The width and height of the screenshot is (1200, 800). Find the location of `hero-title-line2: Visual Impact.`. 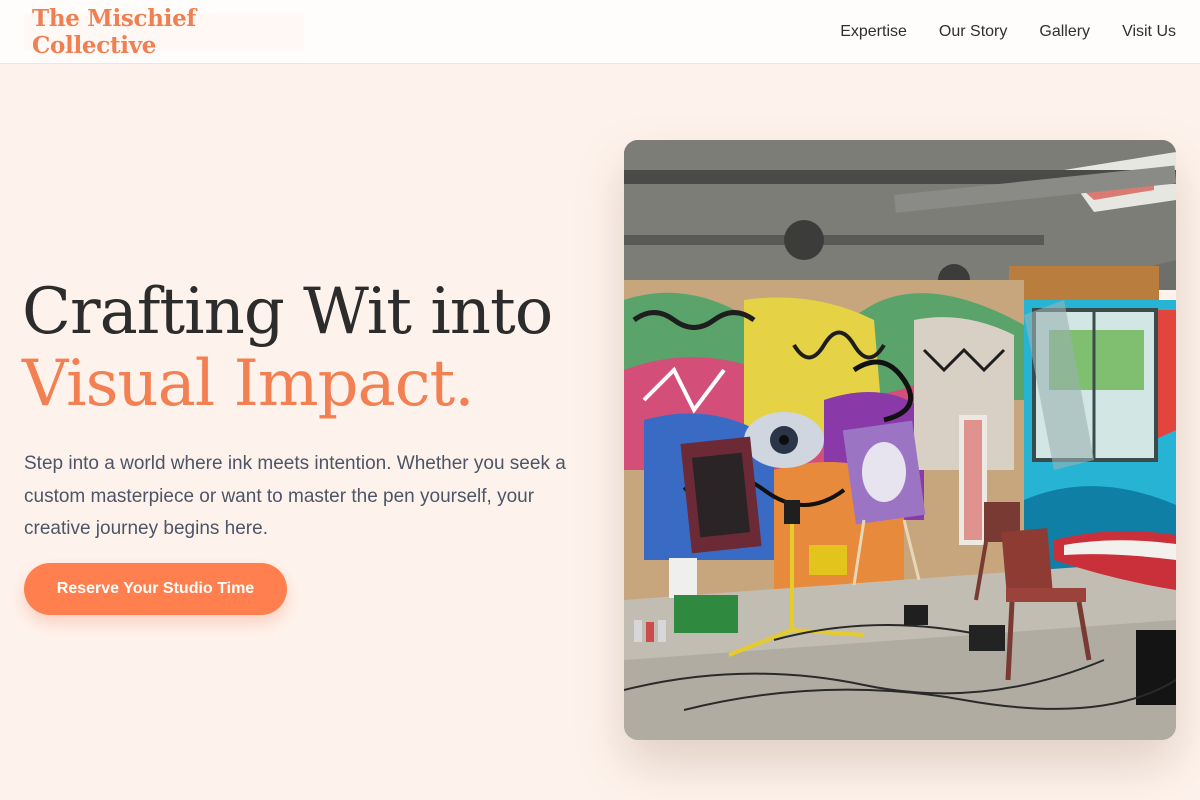

hero-title-line2: Visual Impact. is located at coordinates (248, 384).